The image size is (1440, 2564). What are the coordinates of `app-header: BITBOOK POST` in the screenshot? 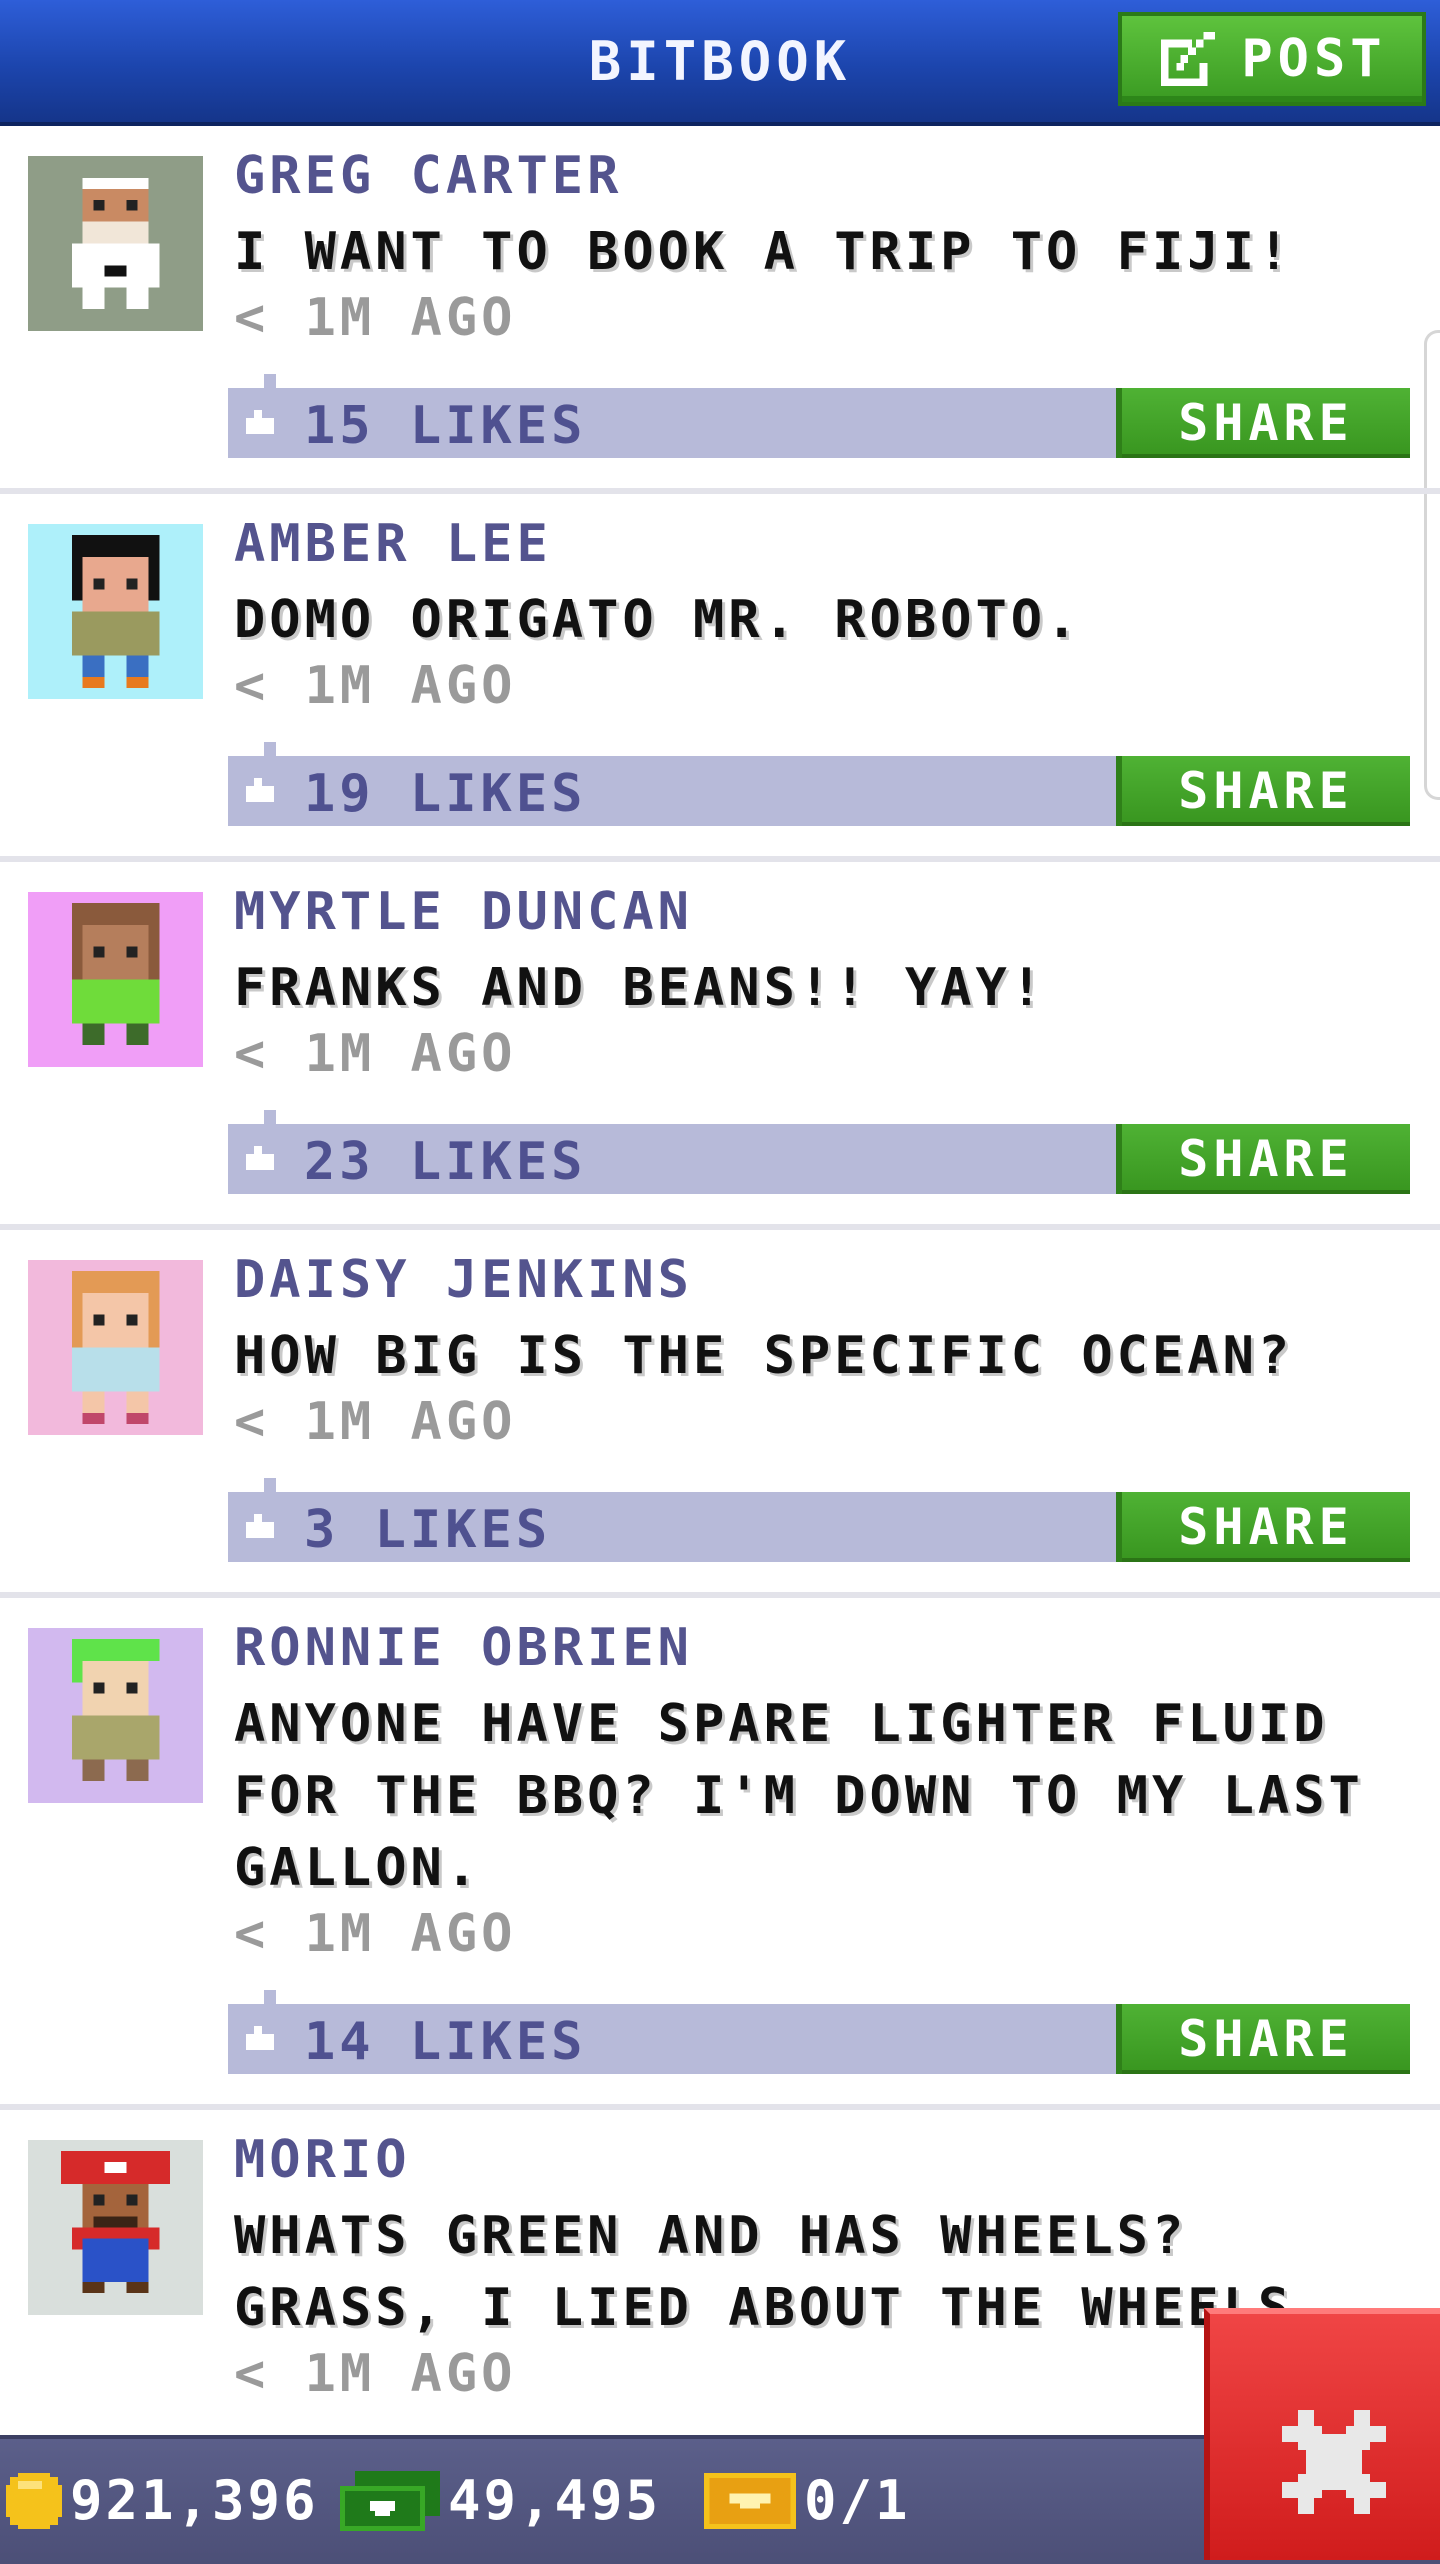 It's located at (720, 63).